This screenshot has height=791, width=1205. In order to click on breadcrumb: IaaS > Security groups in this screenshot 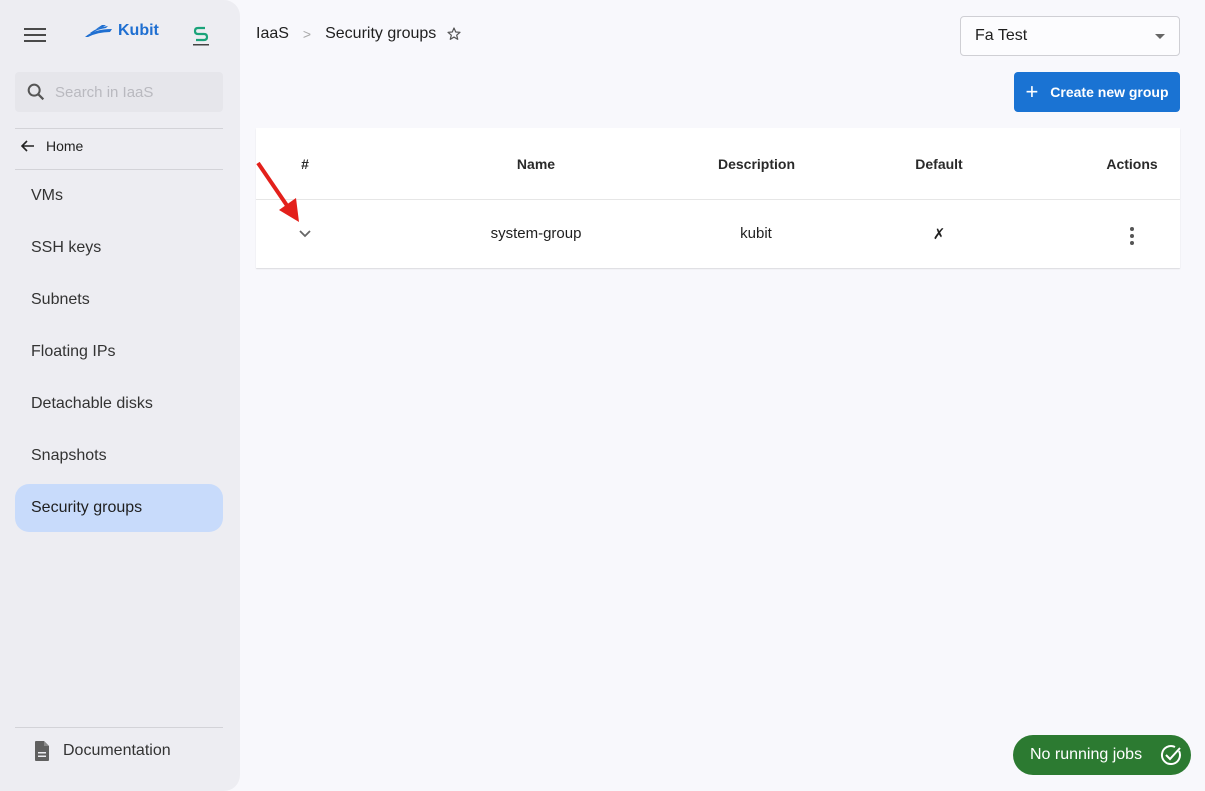, I will do `click(359, 34)`.